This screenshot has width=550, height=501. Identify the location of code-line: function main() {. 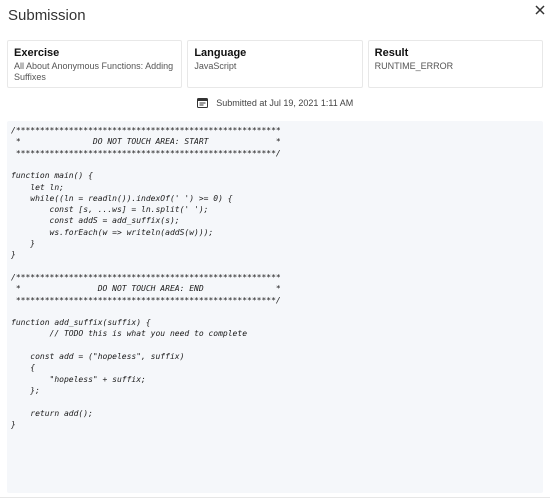
(52, 176).